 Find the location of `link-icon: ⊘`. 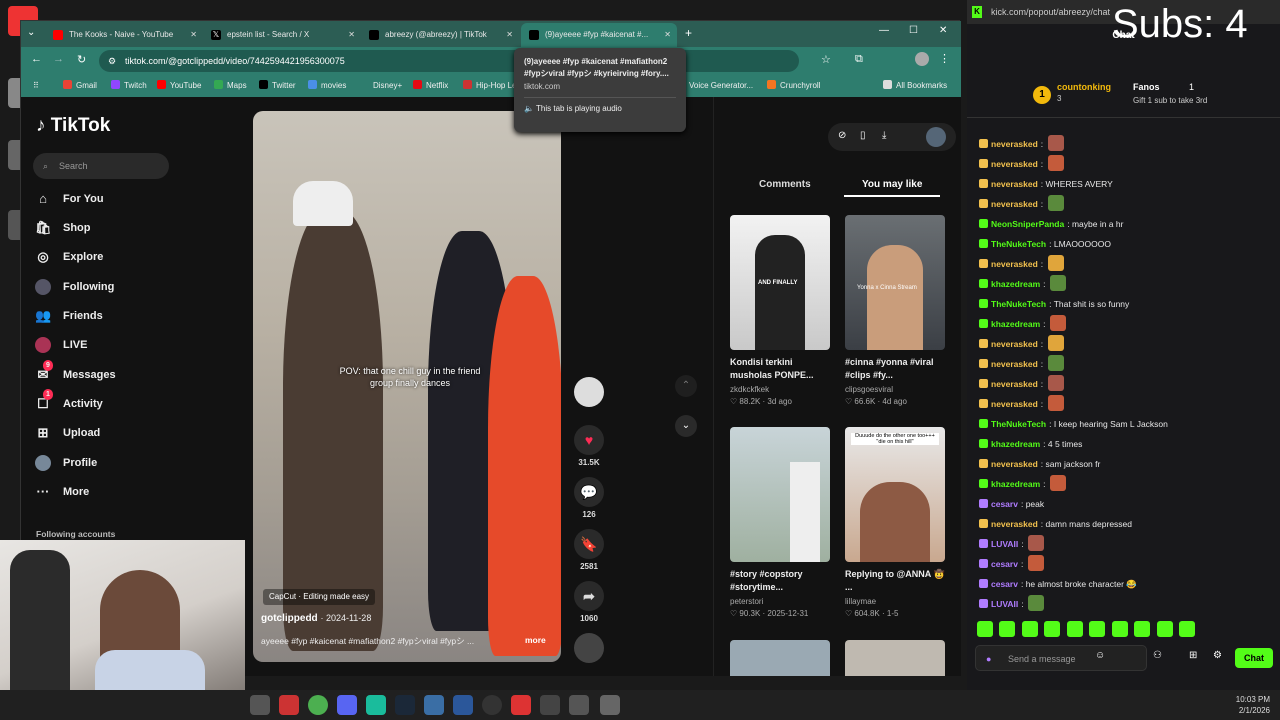

link-icon: ⊘ is located at coordinates (842, 135).